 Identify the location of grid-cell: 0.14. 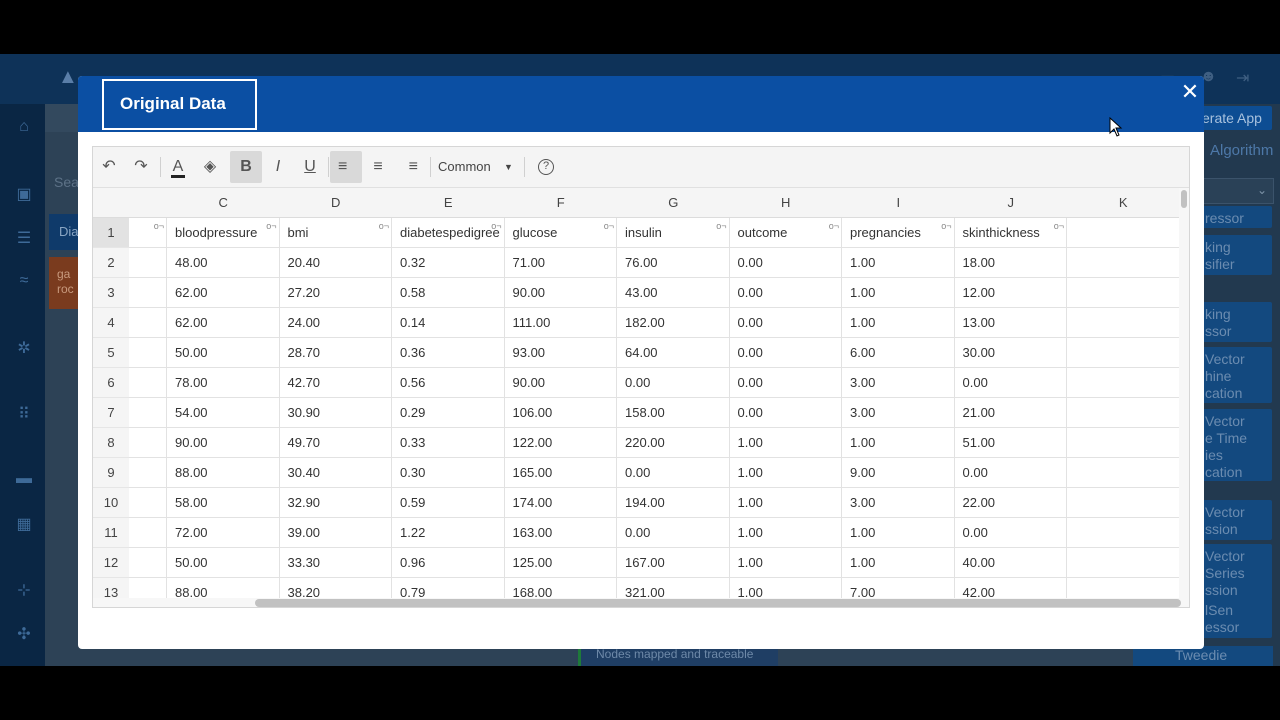
(448, 323).